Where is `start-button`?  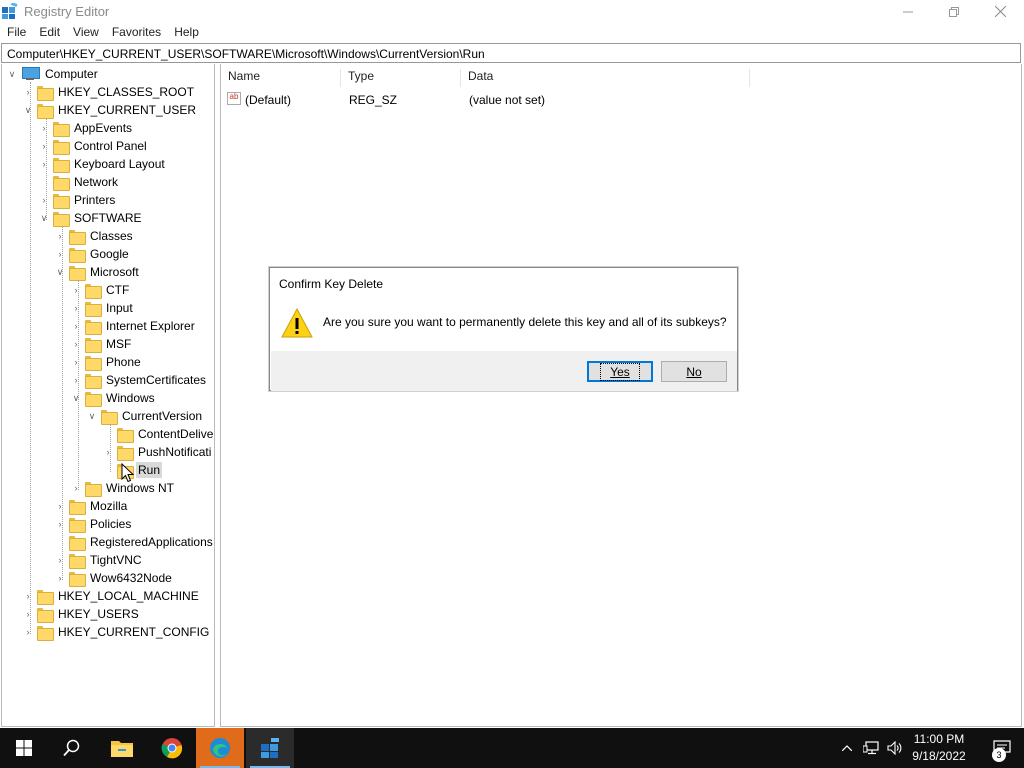
start-button is located at coordinates (24, 748).